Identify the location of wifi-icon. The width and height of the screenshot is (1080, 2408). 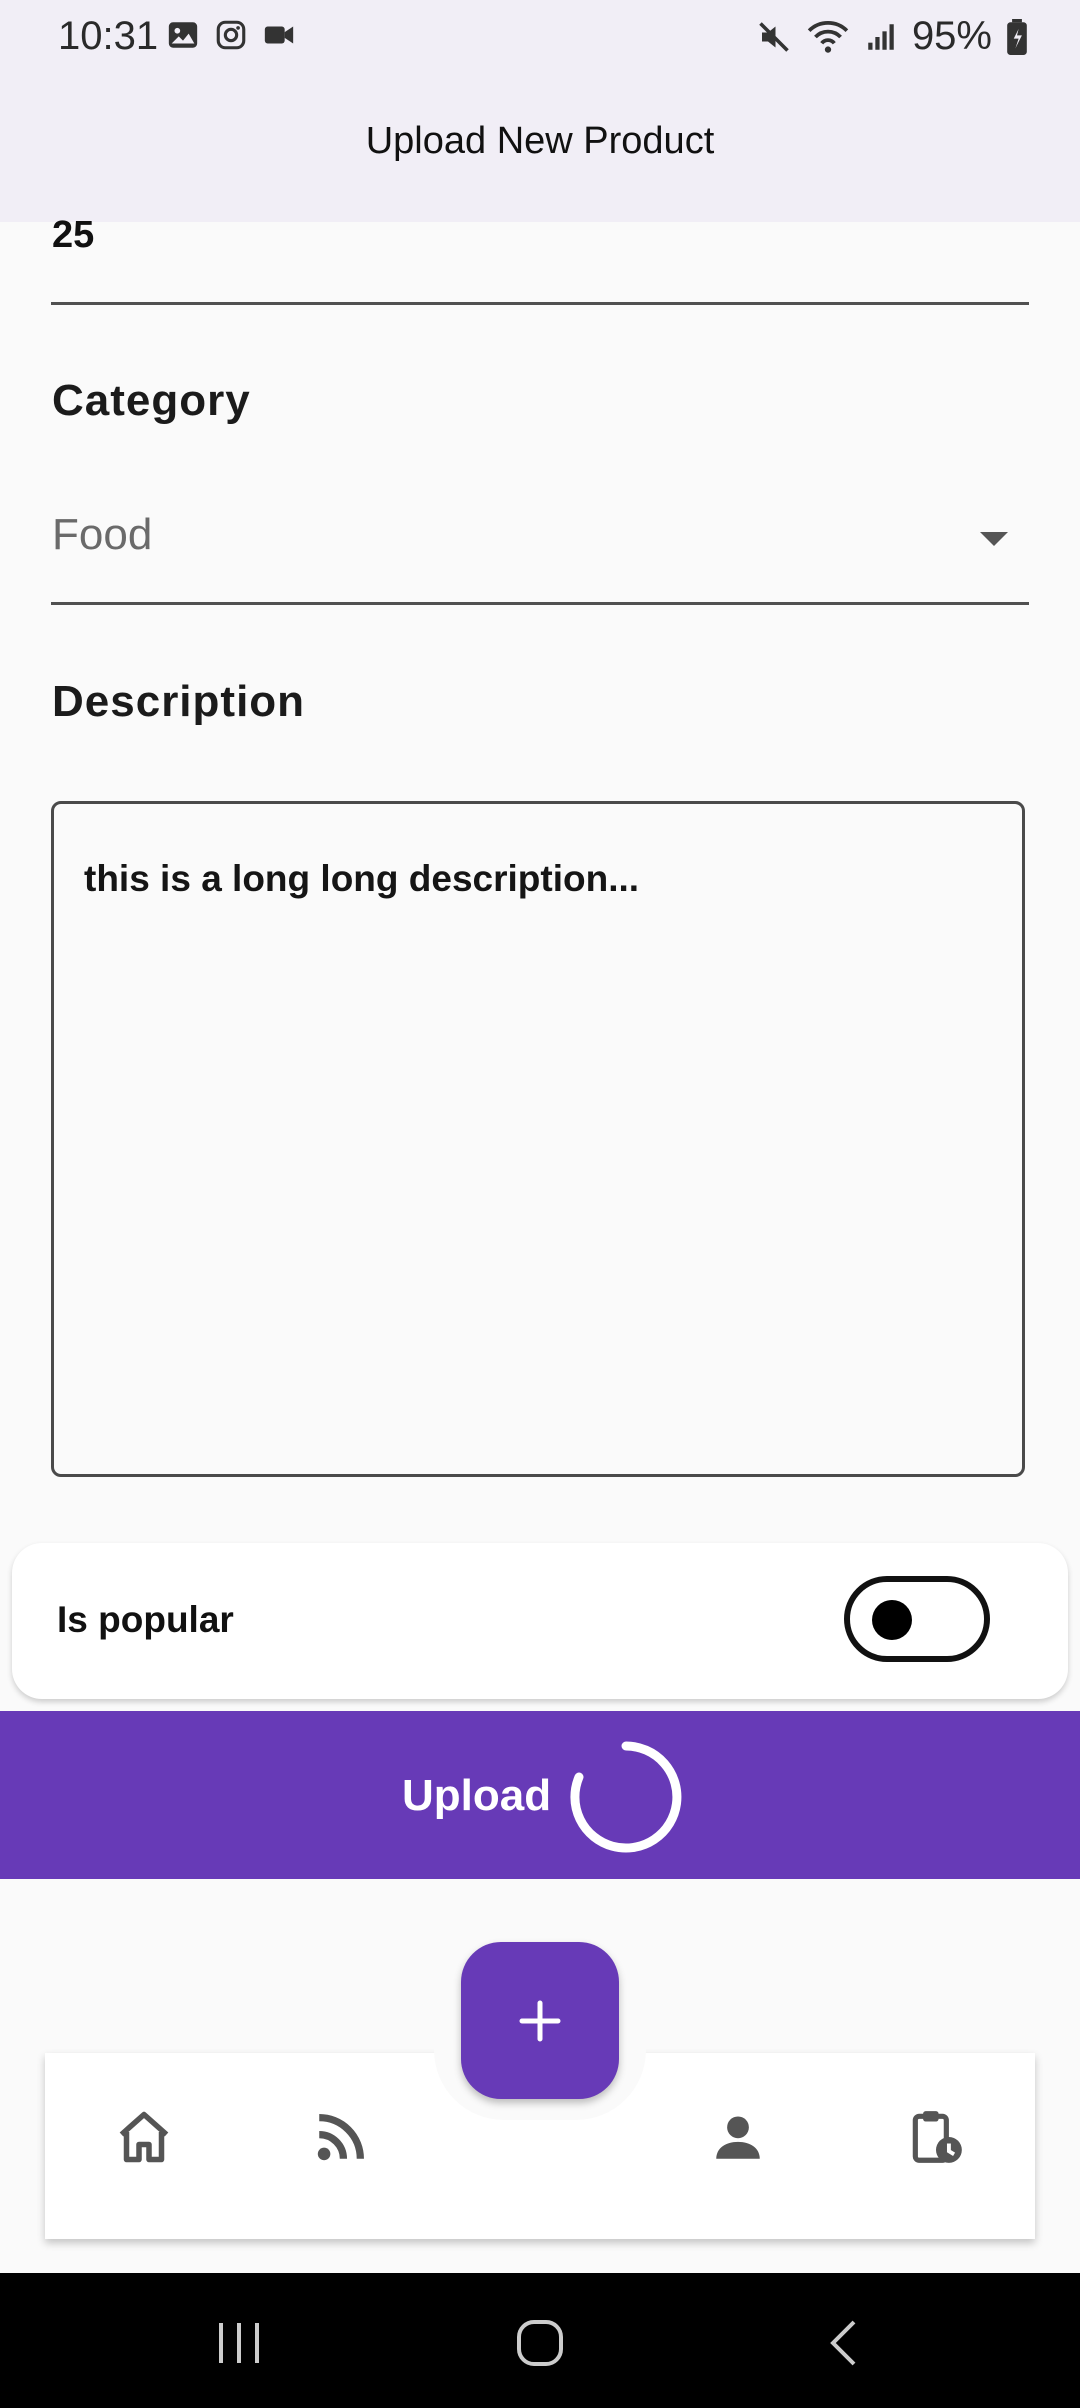
(828, 36).